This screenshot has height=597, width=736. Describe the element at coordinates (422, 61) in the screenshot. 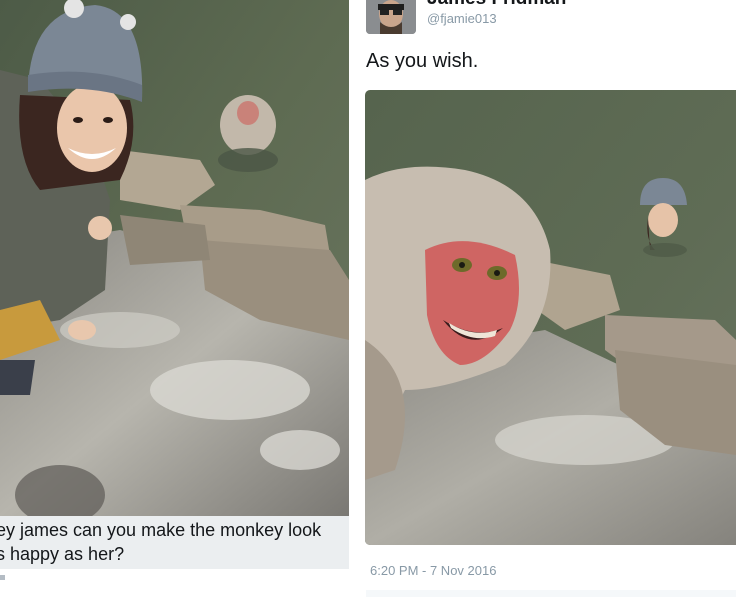

I see `tweet-text: As you wish.` at that location.